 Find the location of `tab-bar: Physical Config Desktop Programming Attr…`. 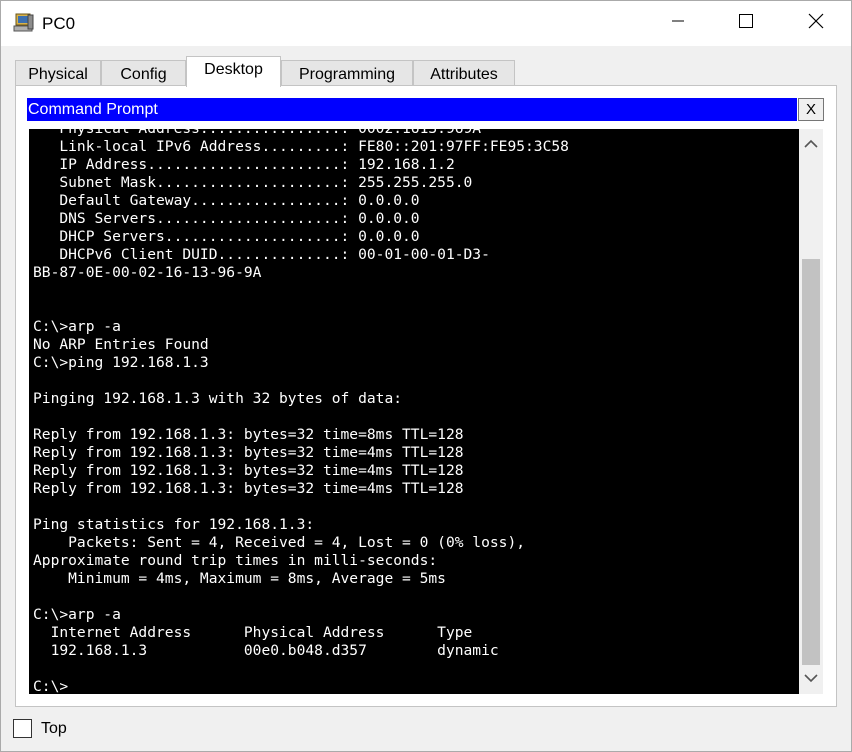

tab-bar: Physical Config Desktop Programming Attr… is located at coordinates (425, 71).